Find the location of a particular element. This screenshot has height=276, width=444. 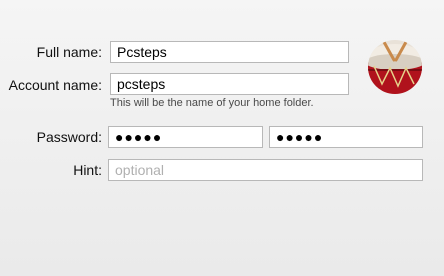

account-name-field is located at coordinates (229, 84).